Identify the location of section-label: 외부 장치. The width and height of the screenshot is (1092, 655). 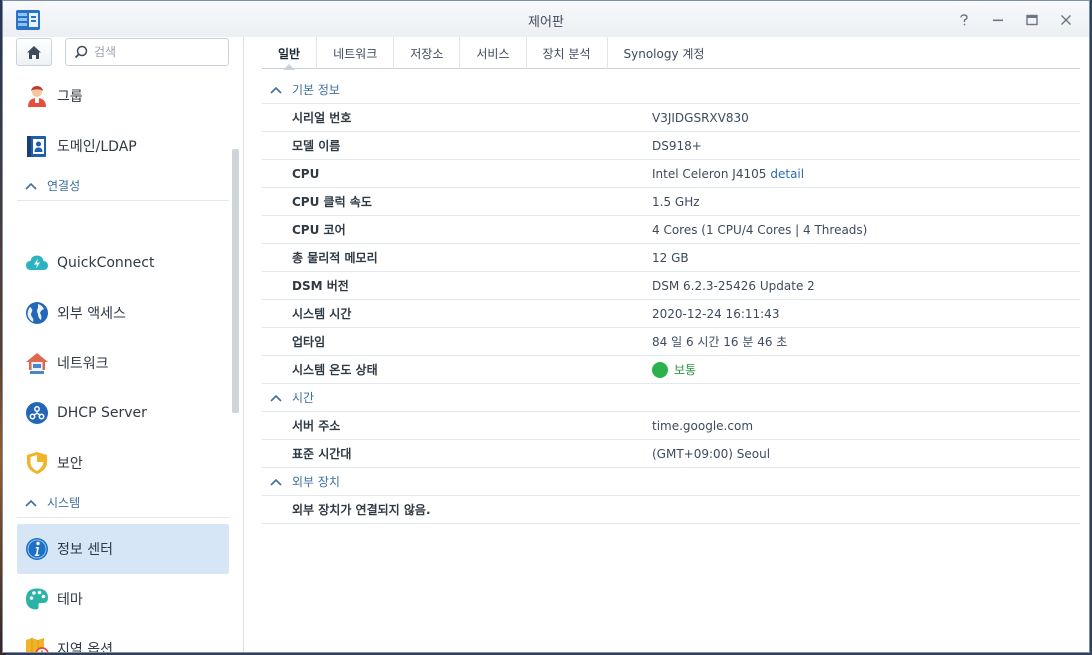
(316, 482).